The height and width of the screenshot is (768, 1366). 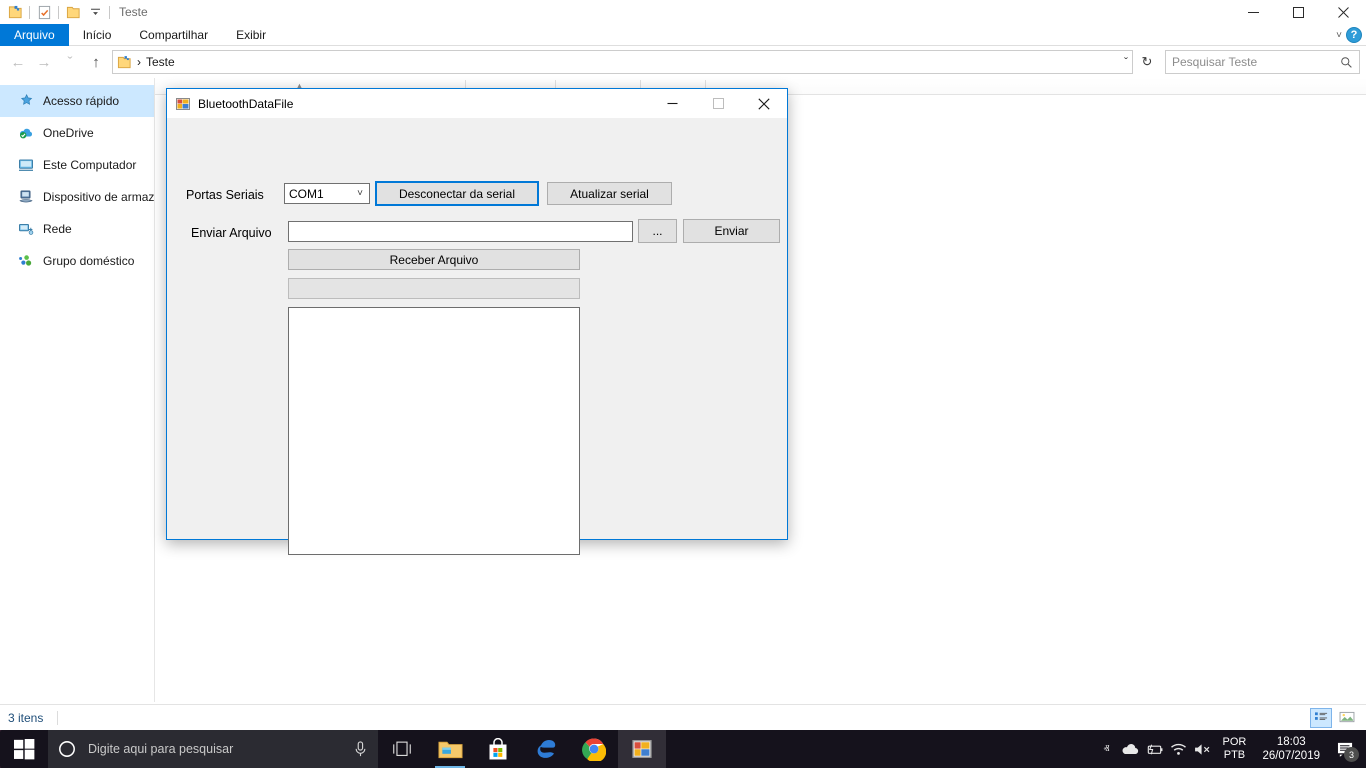 What do you see at coordinates (434, 288) in the screenshot?
I see `progress-bar` at bounding box center [434, 288].